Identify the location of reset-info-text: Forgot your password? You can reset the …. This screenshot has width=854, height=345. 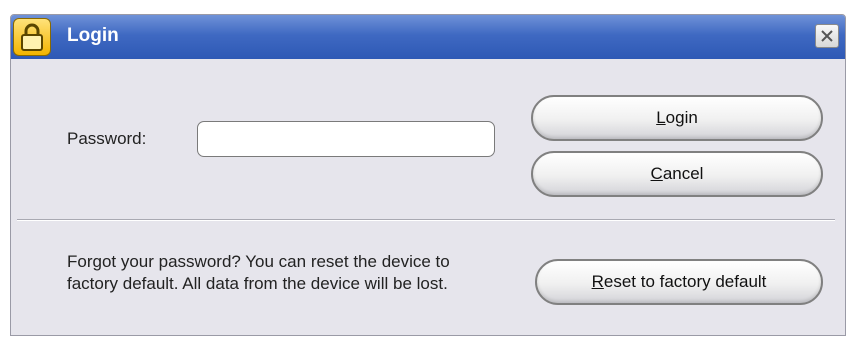
(258, 272).